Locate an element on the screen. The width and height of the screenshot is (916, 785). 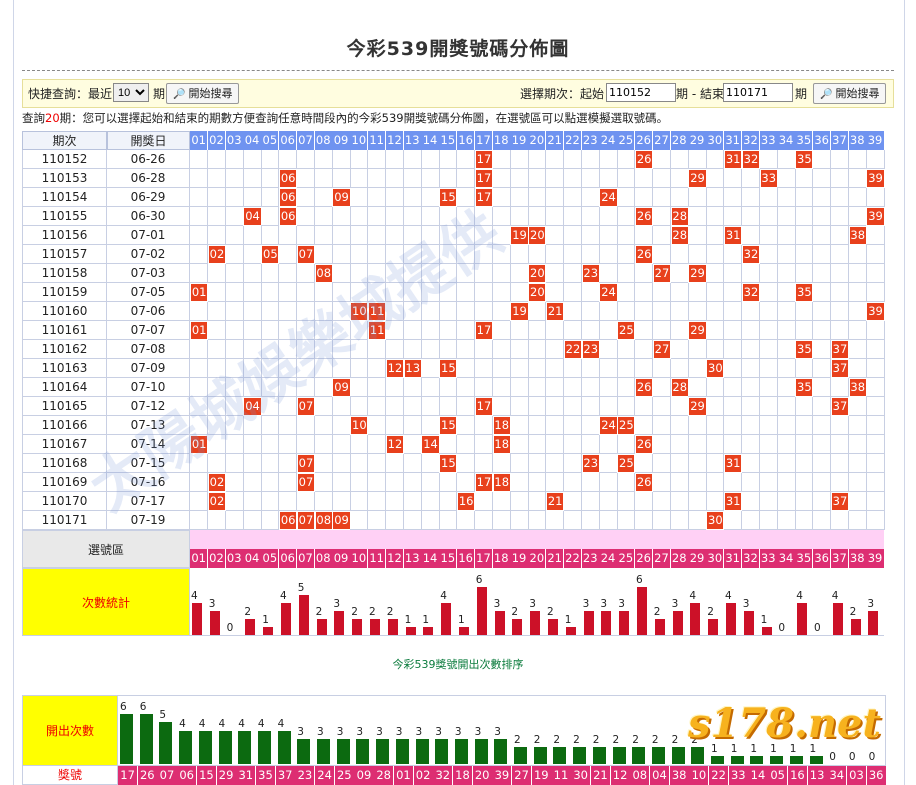
select-number-button: 19 is located at coordinates (519, 558).